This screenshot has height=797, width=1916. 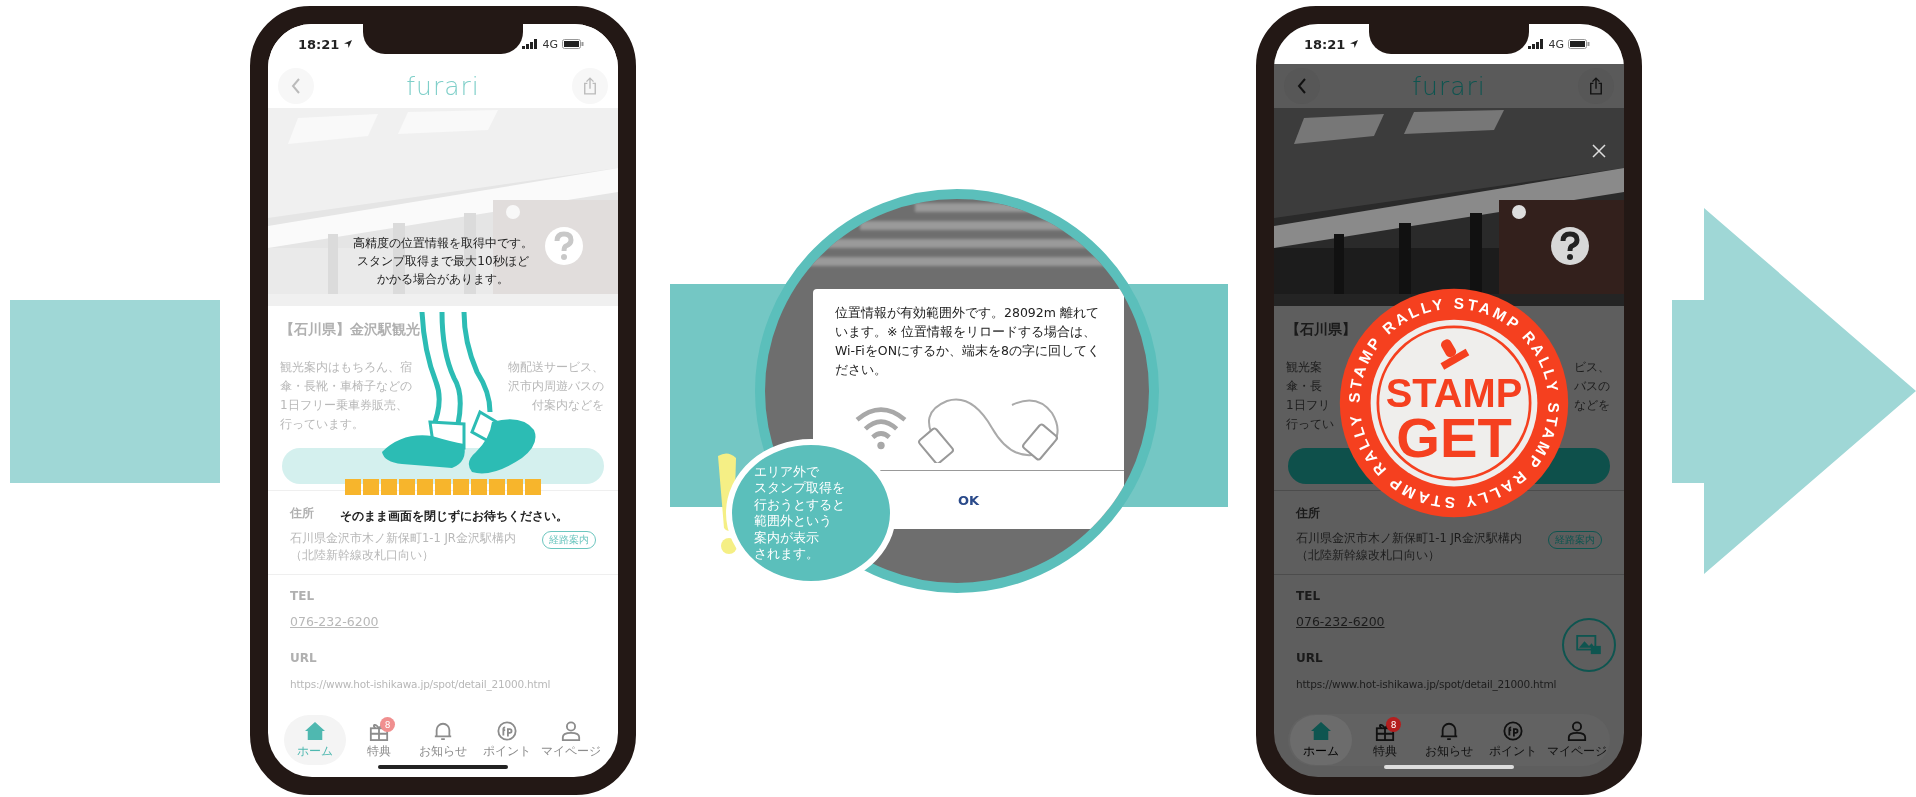 What do you see at coordinates (454, 516) in the screenshot?
I see `wait-message: そのまま画面を閉じずにお待ちください。` at bounding box center [454, 516].